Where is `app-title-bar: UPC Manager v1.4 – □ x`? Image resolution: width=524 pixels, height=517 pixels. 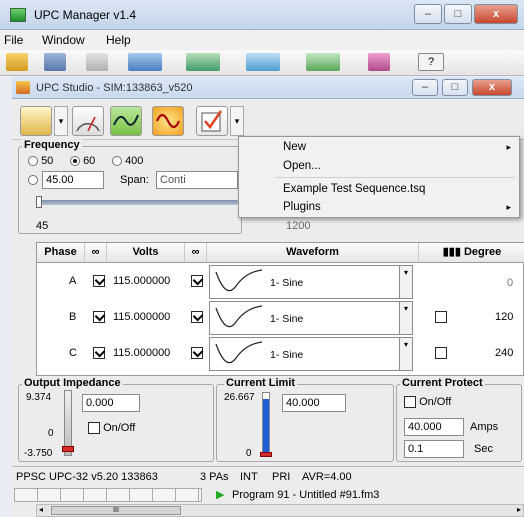
app-title-bar: UPC Manager v1.4 – □ x is located at coordinates (262, 15).